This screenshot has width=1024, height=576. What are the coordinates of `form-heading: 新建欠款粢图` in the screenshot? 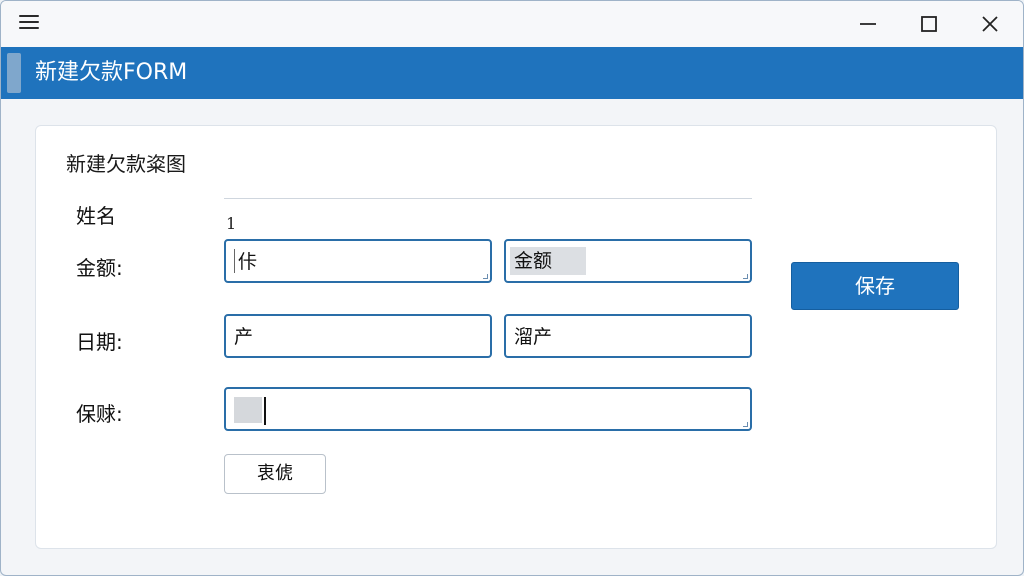 It's located at (126, 164).